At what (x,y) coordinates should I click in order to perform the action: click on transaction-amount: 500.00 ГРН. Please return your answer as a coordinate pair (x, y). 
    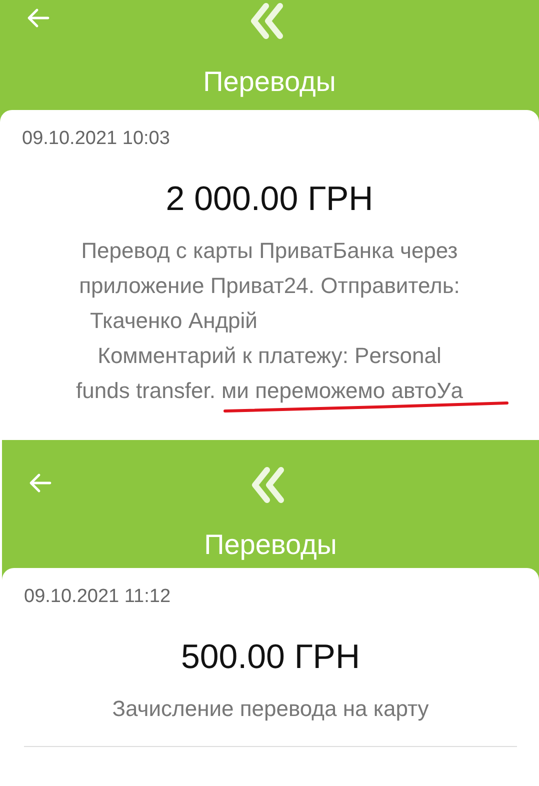
    Looking at the image, I should click on (271, 657).